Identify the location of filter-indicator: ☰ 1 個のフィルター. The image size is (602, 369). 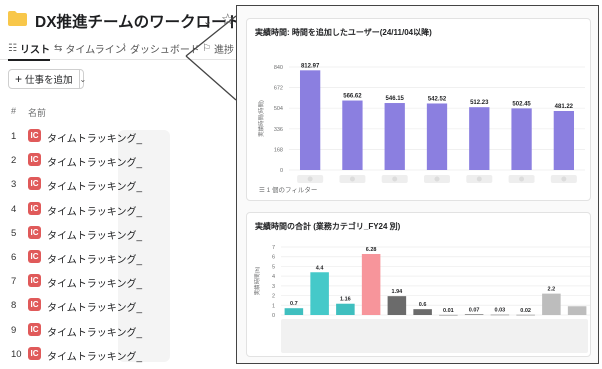
(288, 189).